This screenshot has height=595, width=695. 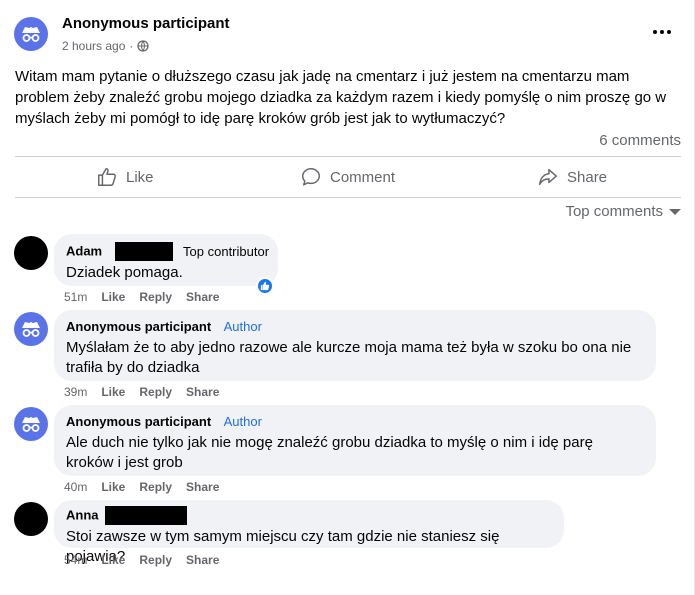 I want to click on comment-actions: 51m Like Reply Share, so click(x=141, y=297).